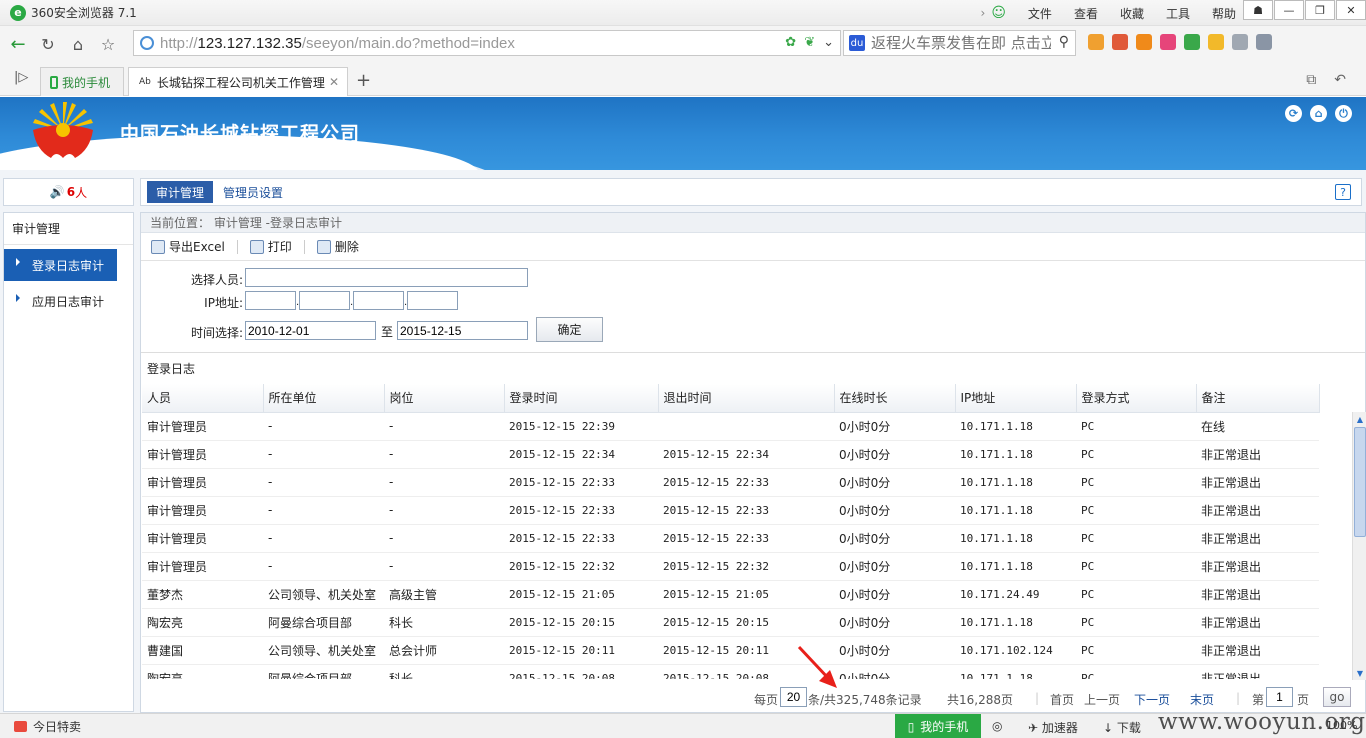  What do you see at coordinates (1343, 113) in the screenshot?
I see `logout-icon: ⏻` at bounding box center [1343, 113].